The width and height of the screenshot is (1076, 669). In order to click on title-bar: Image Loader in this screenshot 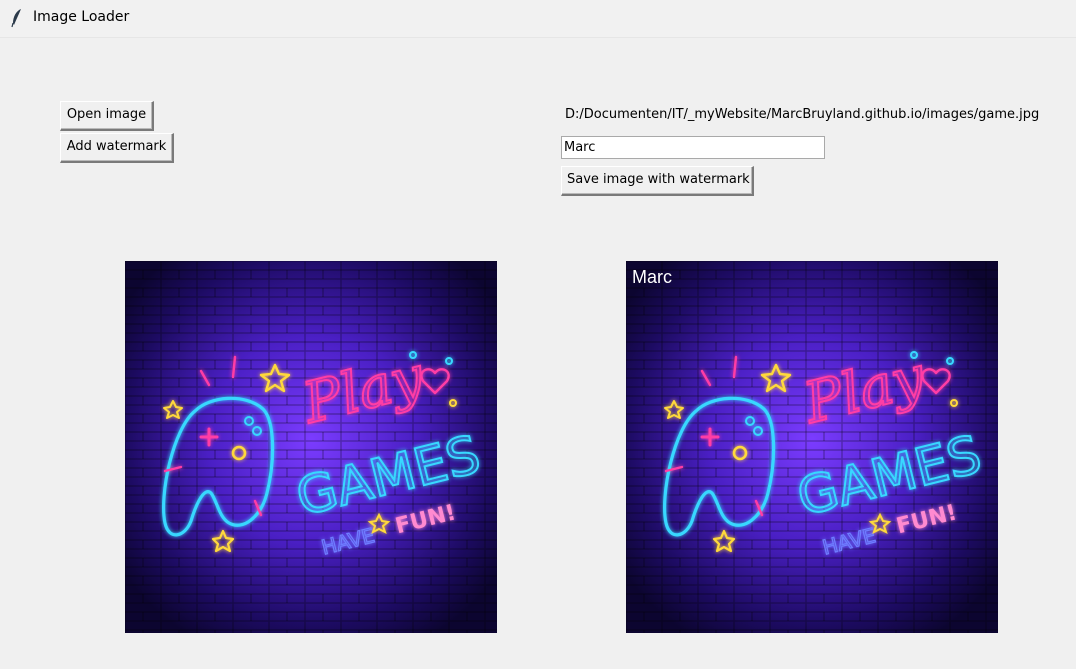, I will do `click(538, 19)`.